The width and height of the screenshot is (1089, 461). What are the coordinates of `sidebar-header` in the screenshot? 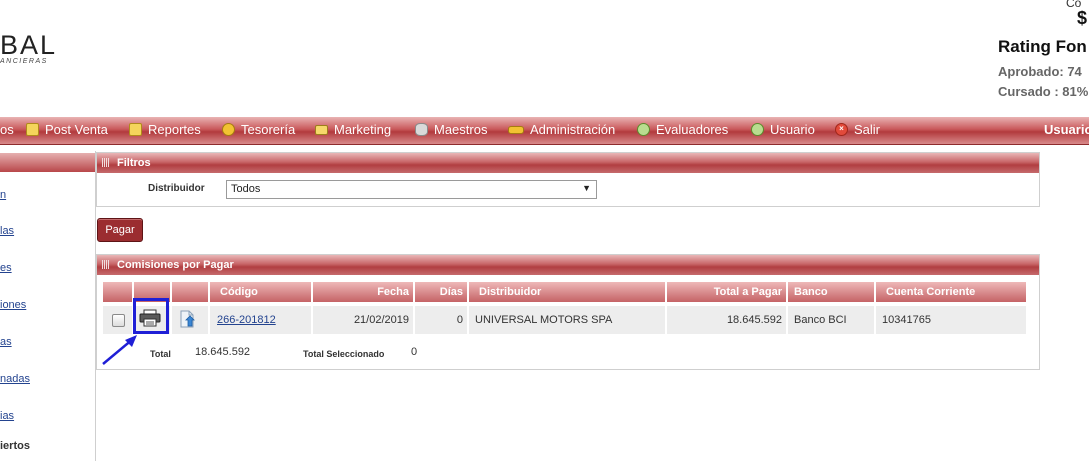 It's located at (47, 162).